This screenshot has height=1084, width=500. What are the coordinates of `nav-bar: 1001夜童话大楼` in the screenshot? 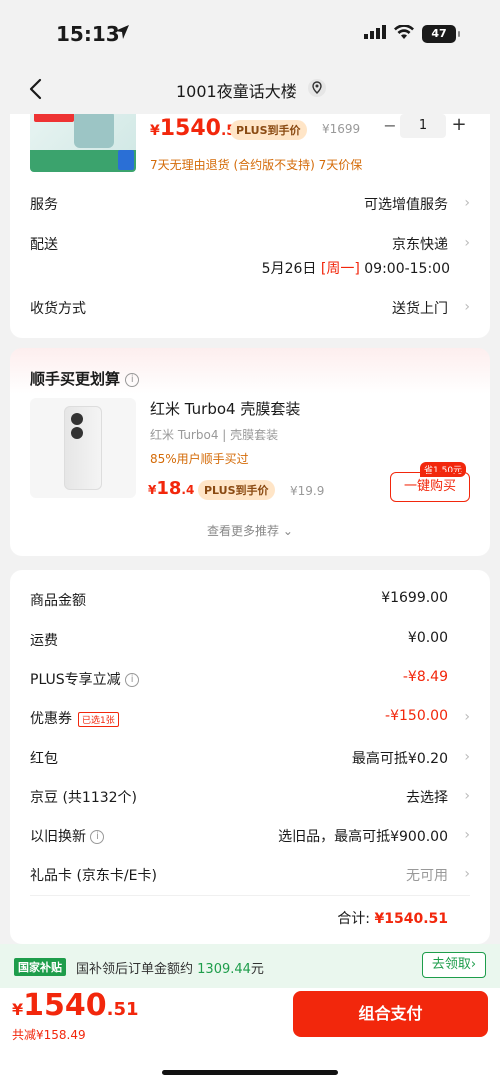 It's located at (250, 89).